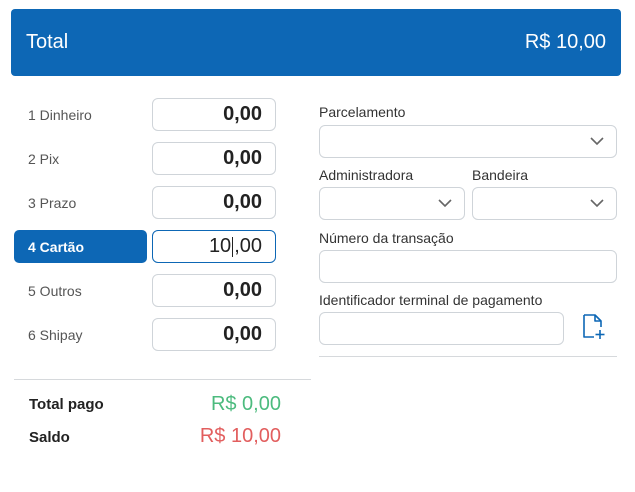  I want to click on payment-method-dinheiro: 1 Dinheiro 0,00, so click(145, 114).